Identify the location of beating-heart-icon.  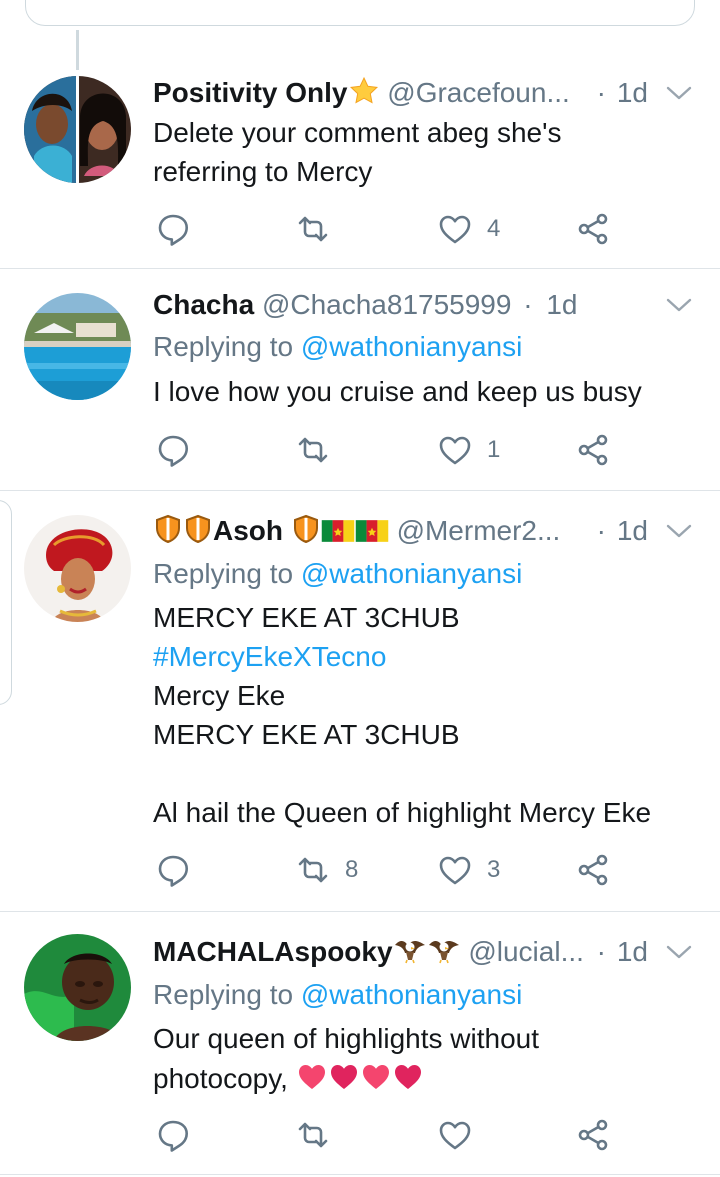
(408, 1077).